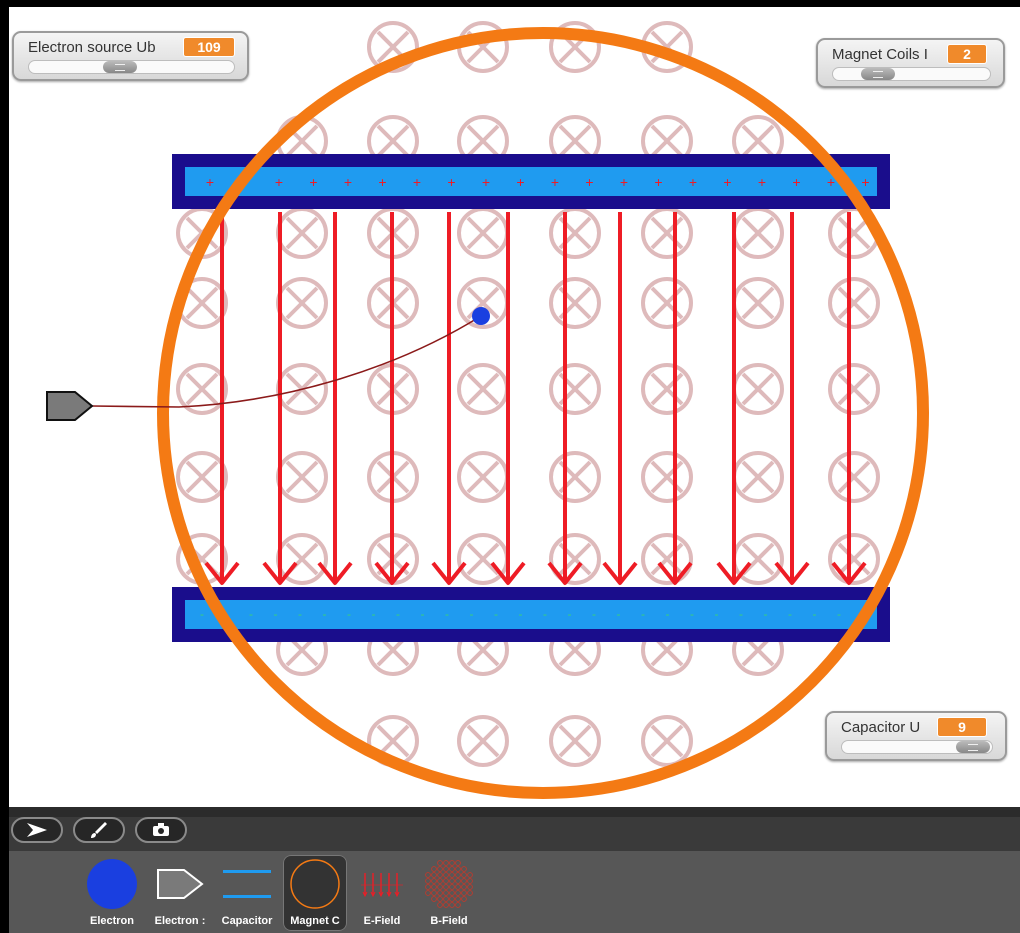 This screenshot has height=933, width=1020. I want to click on watcher-value: 109, so click(209, 47).